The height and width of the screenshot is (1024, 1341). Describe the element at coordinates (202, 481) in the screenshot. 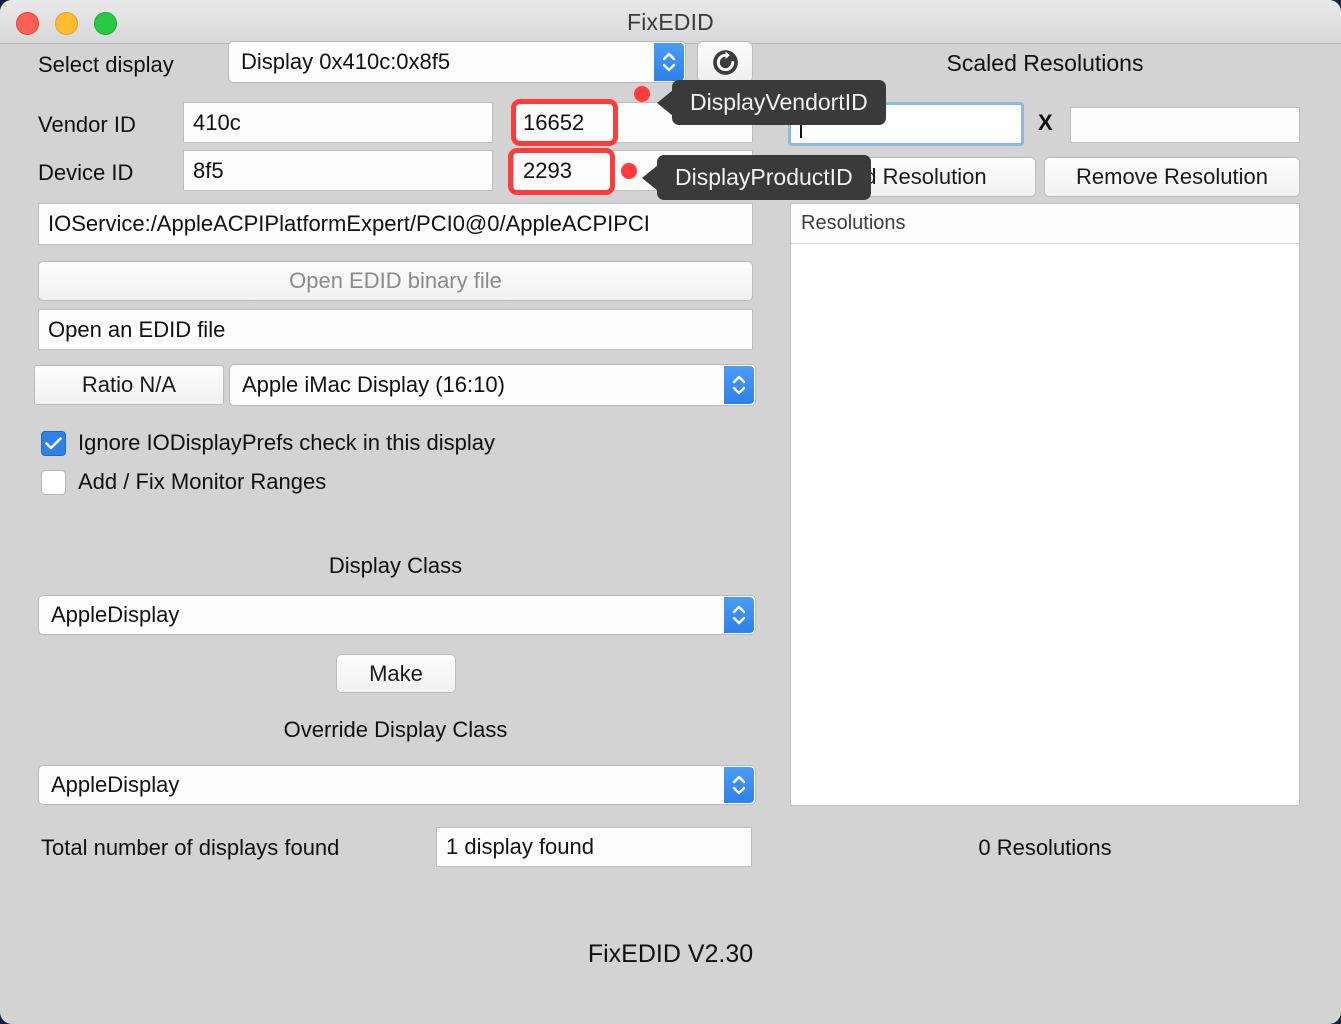

I see `add-fix-monitor-ranges-label: Add / Fix Monitor Ranges` at that location.